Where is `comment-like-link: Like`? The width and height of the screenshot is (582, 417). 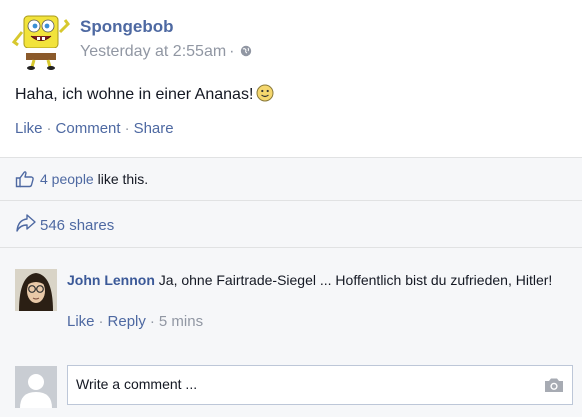 comment-like-link: Like is located at coordinates (81, 321).